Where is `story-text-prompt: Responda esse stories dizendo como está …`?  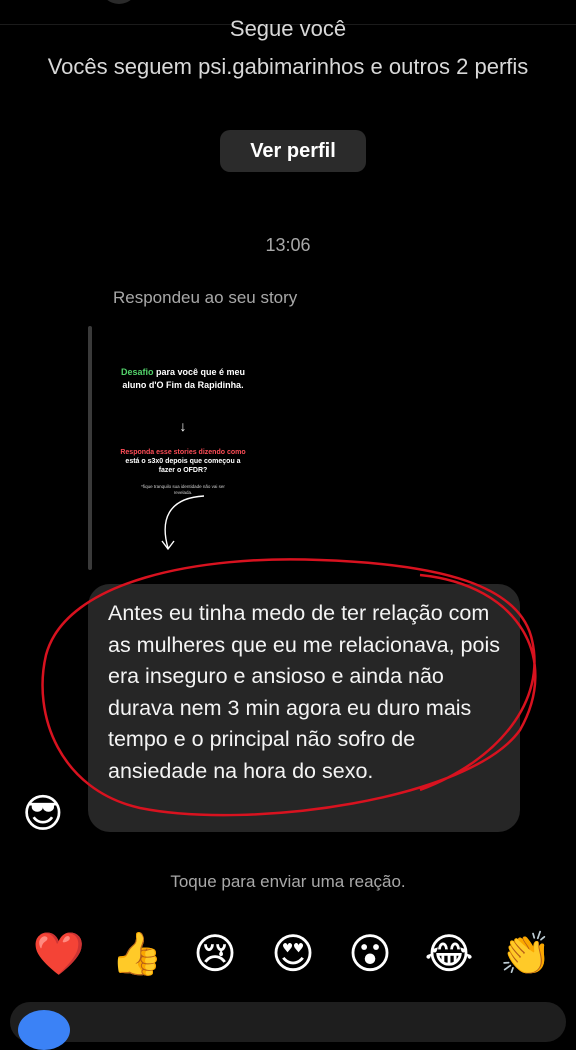 story-text-prompt: Responda esse stories dizendo como está … is located at coordinates (183, 461).